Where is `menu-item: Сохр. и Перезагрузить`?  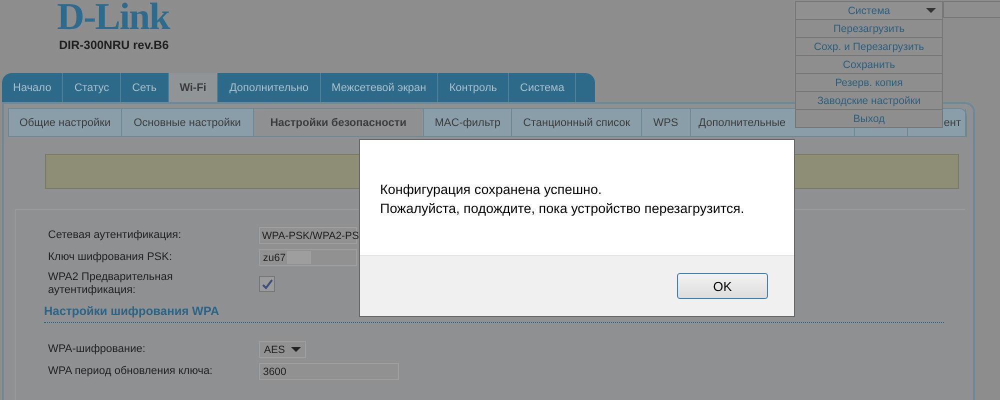 menu-item: Сохр. и Перезагрузить is located at coordinates (869, 47).